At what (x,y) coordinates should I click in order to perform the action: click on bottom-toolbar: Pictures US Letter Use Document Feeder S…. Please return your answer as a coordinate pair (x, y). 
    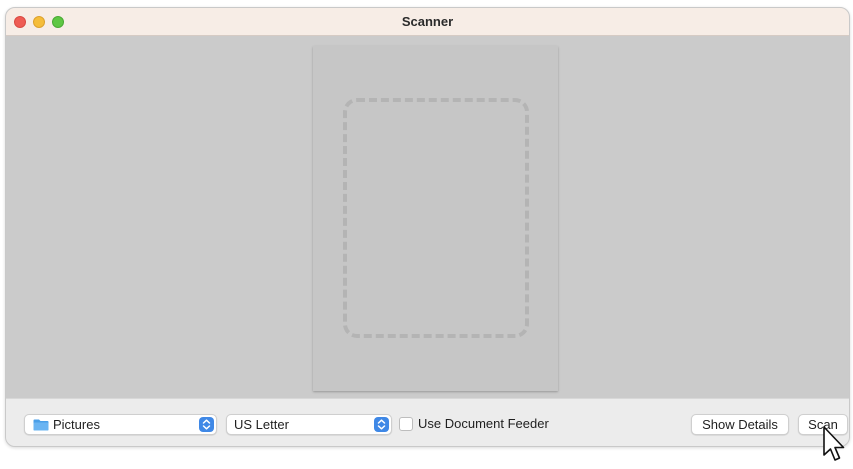
    Looking at the image, I should click on (427, 422).